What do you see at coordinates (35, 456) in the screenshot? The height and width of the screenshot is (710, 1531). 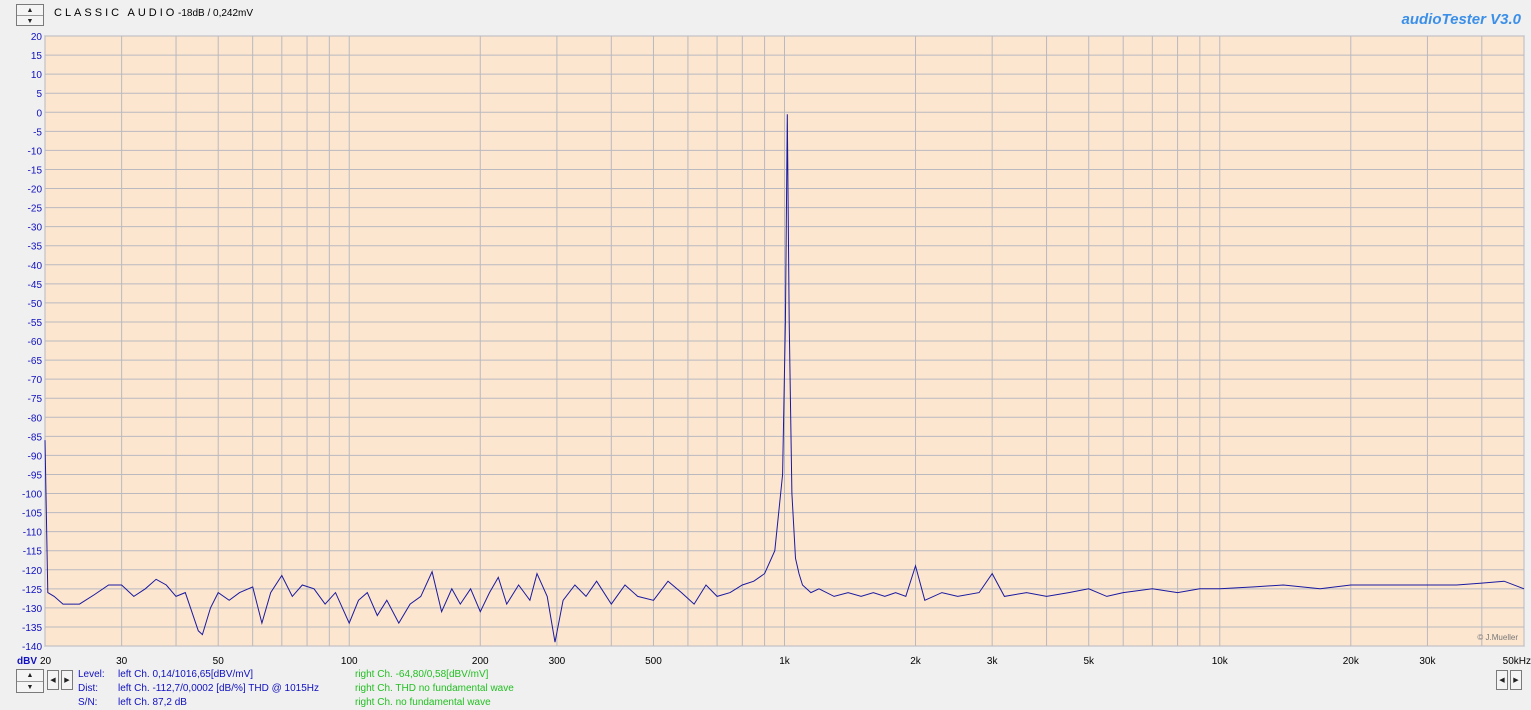 I see `y-tick-label: -90` at bounding box center [35, 456].